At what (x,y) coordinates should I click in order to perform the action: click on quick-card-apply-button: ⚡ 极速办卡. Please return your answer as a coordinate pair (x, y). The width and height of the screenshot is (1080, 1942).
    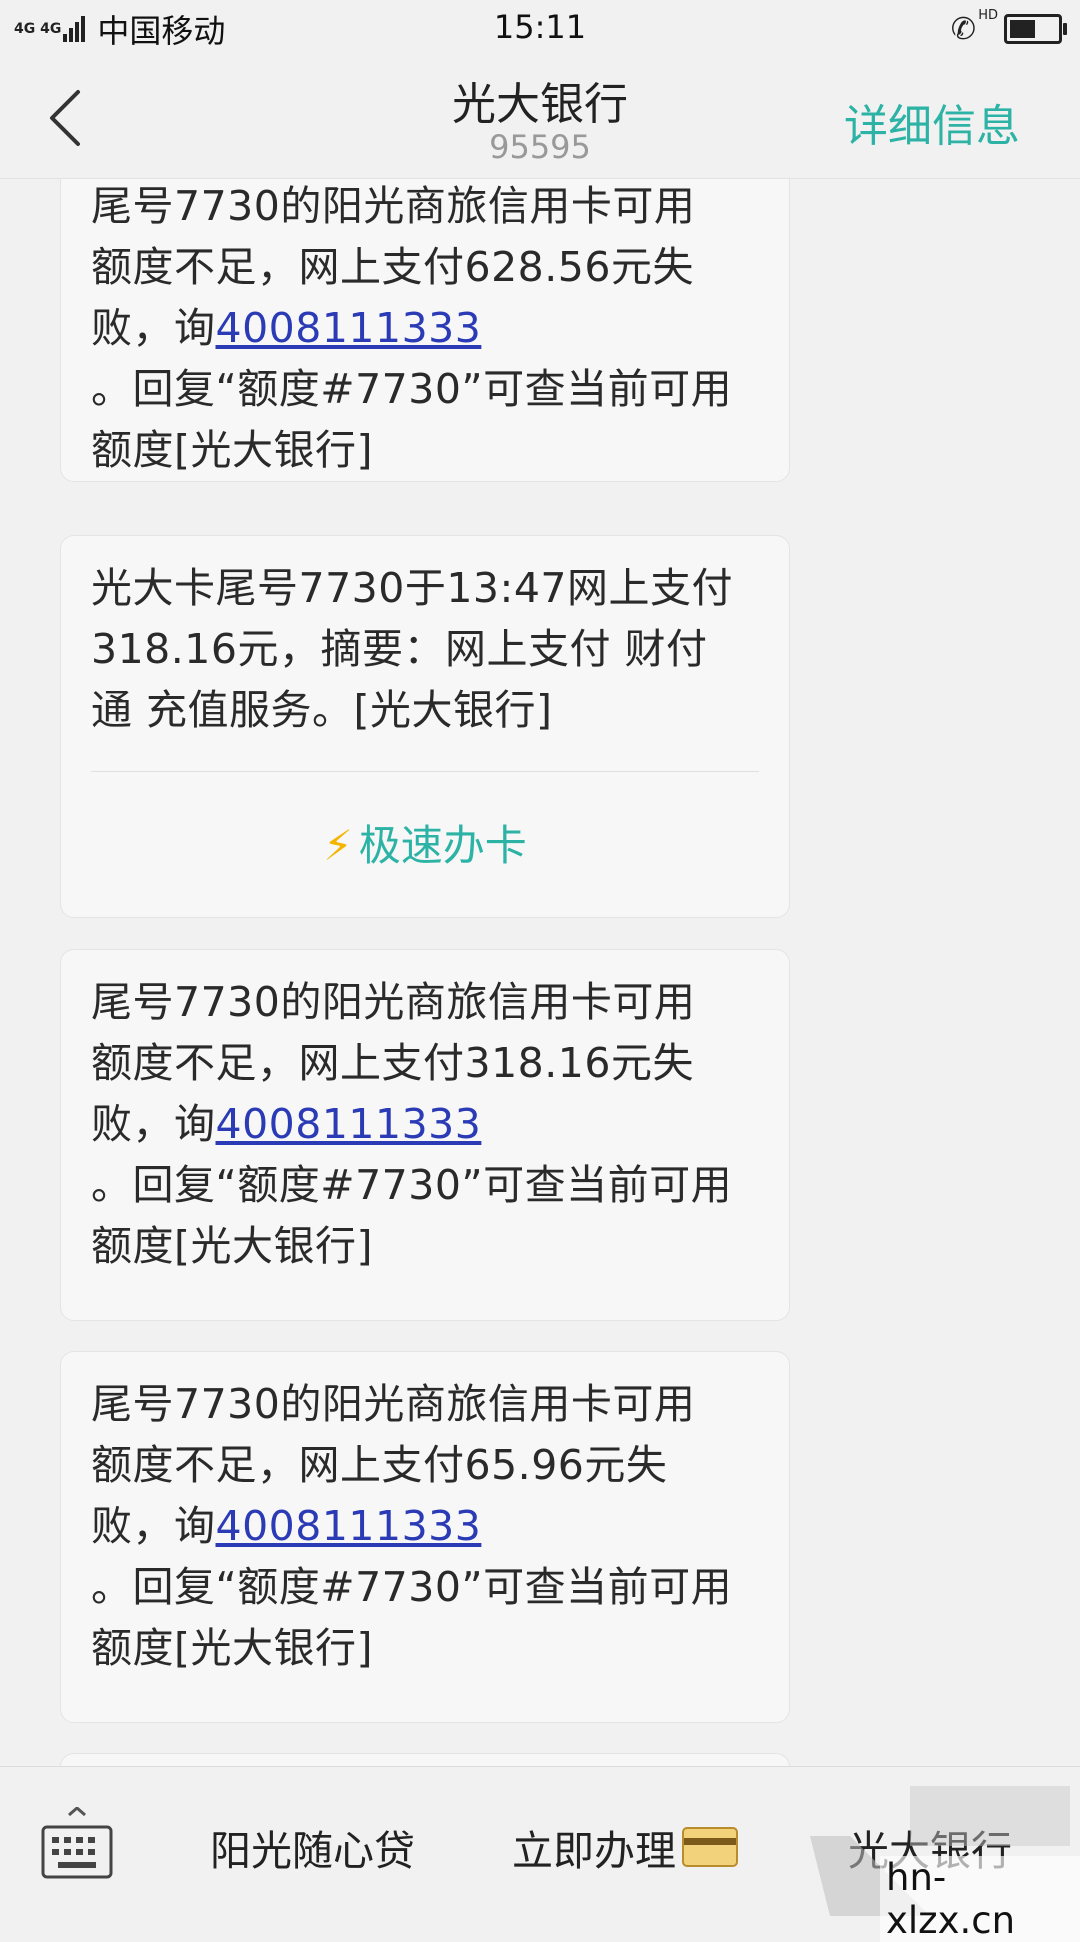
    Looking at the image, I should click on (425, 822).